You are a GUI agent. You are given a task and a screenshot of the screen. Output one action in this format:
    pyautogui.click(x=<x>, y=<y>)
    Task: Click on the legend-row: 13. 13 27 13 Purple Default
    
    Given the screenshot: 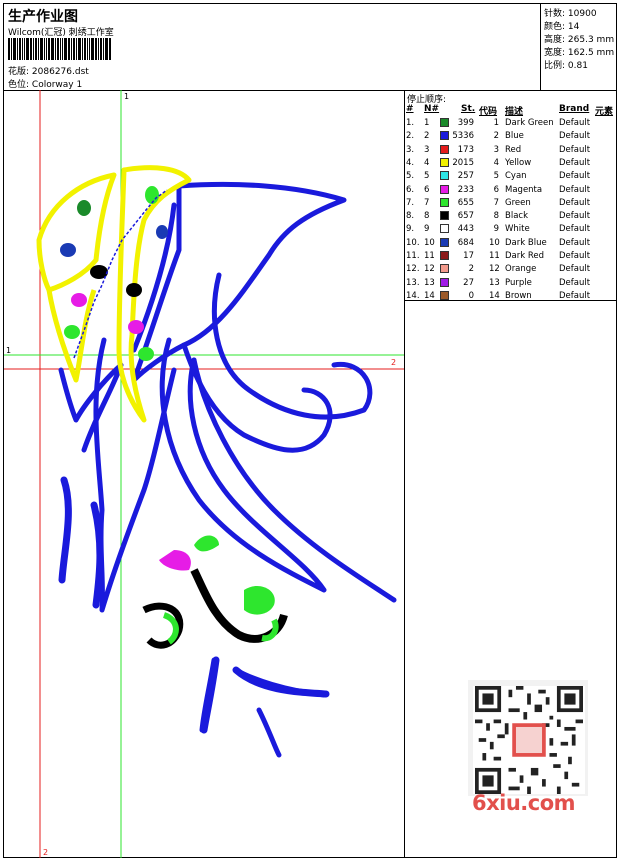 What is the action you would take?
    pyautogui.click(x=510, y=283)
    